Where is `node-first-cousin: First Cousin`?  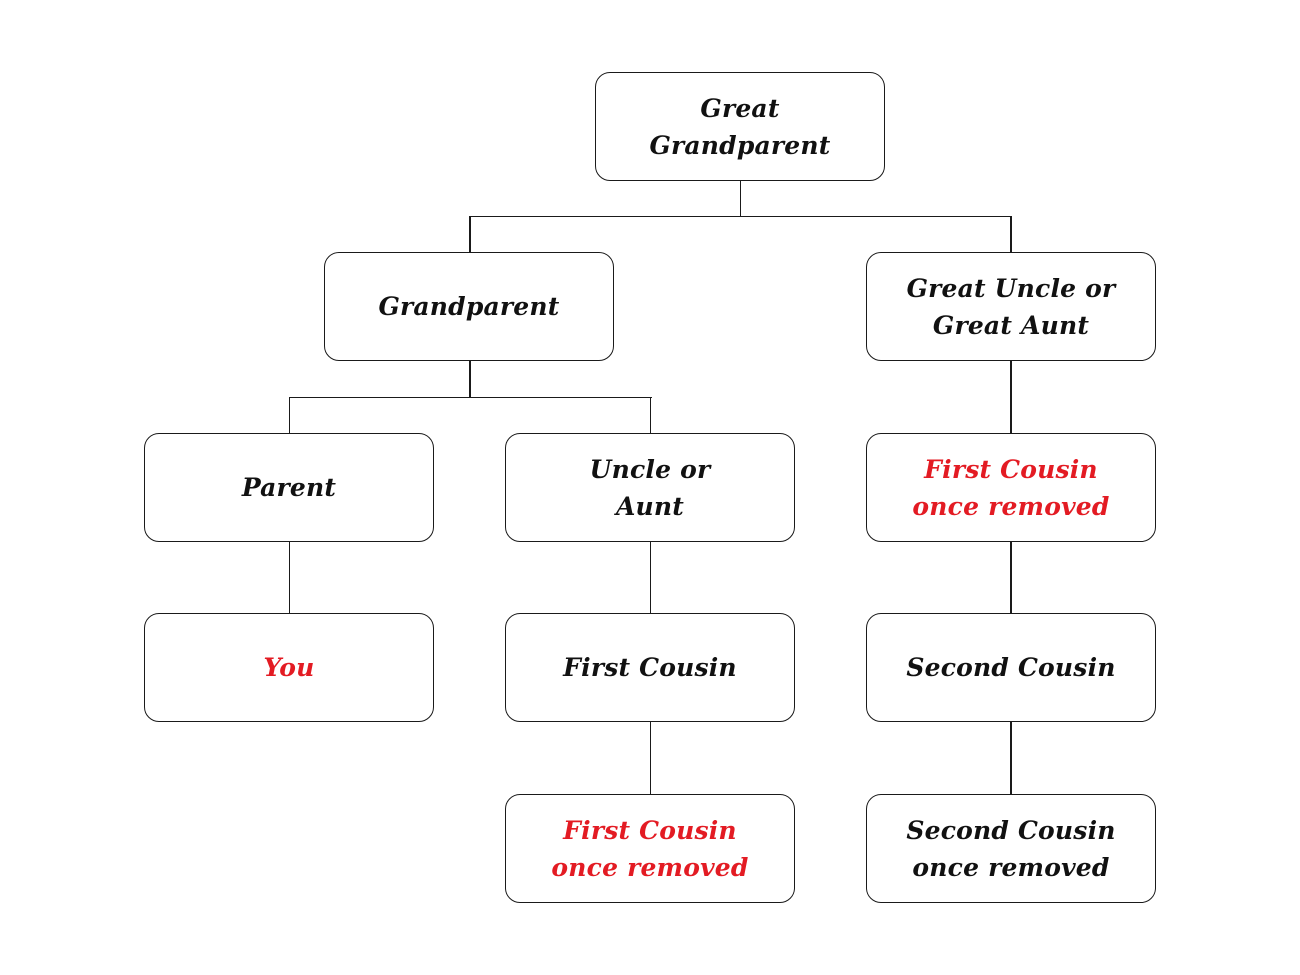 node-first-cousin: First Cousin is located at coordinates (650, 667).